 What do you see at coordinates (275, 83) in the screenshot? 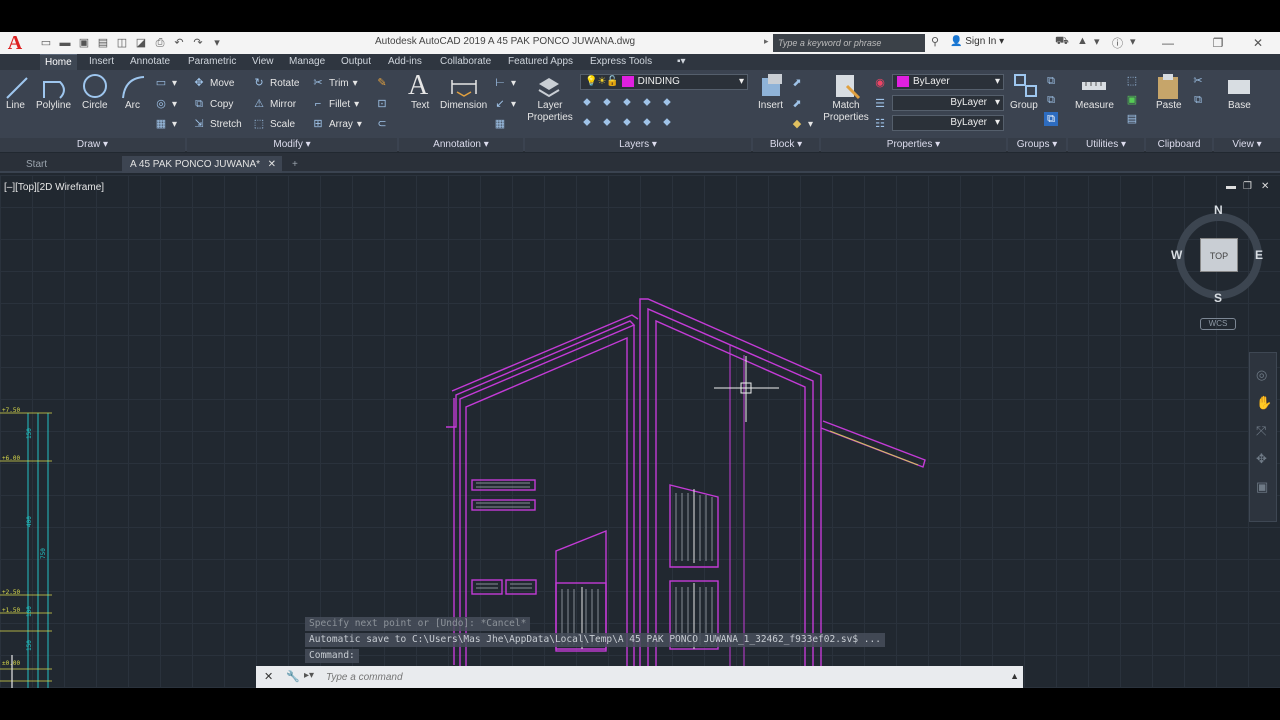
I see `rotate-button: ↻ Rotate` at bounding box center [275, 83].